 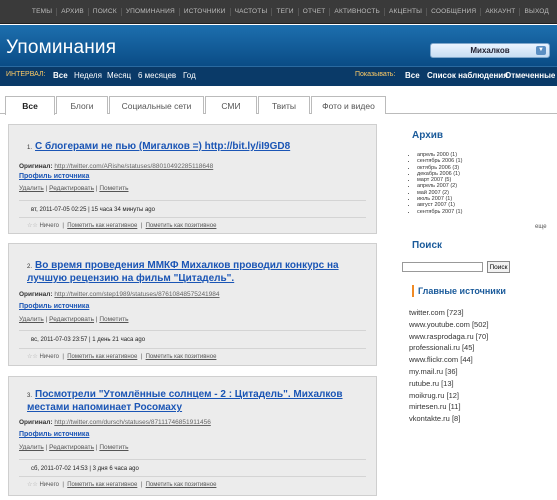 I want to click on archive-item: октябрь 2006 (3), so click(x=439, y=168).